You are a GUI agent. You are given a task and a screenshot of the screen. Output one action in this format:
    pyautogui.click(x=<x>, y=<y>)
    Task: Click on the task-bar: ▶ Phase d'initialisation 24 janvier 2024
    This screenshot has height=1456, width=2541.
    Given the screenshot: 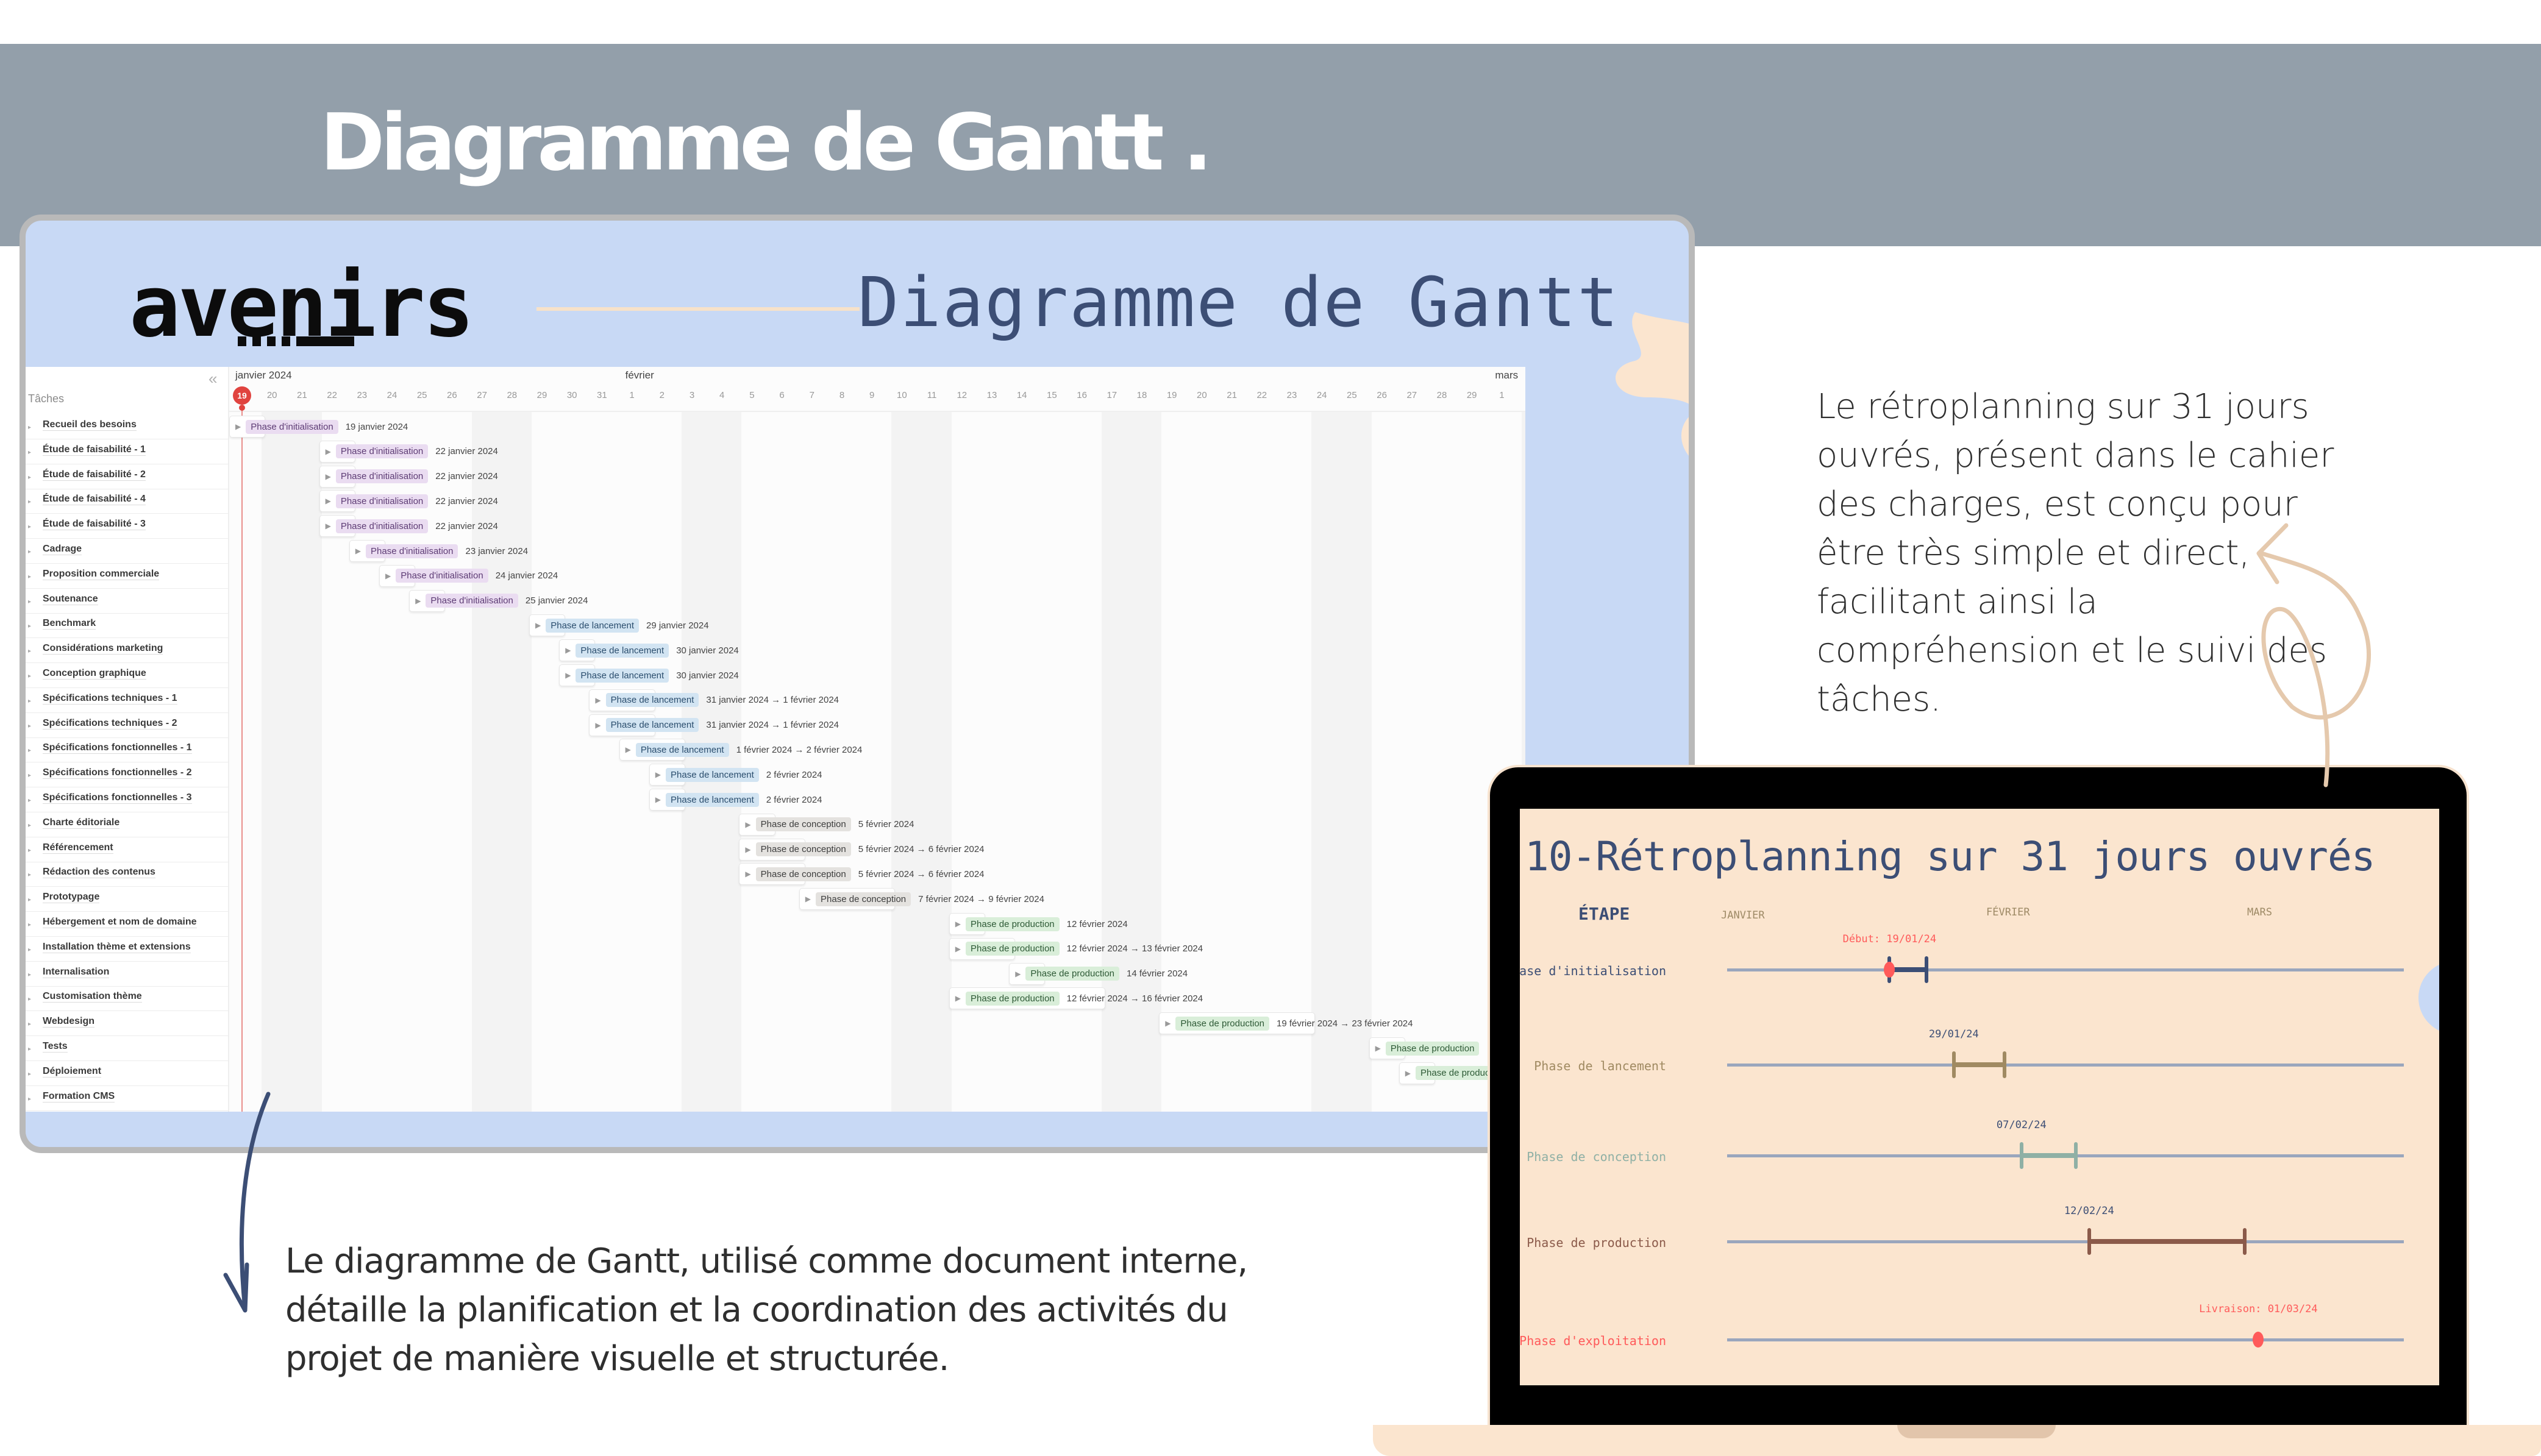 What is the action you would take?
    pyautogui.click(x=469, y=575)
    